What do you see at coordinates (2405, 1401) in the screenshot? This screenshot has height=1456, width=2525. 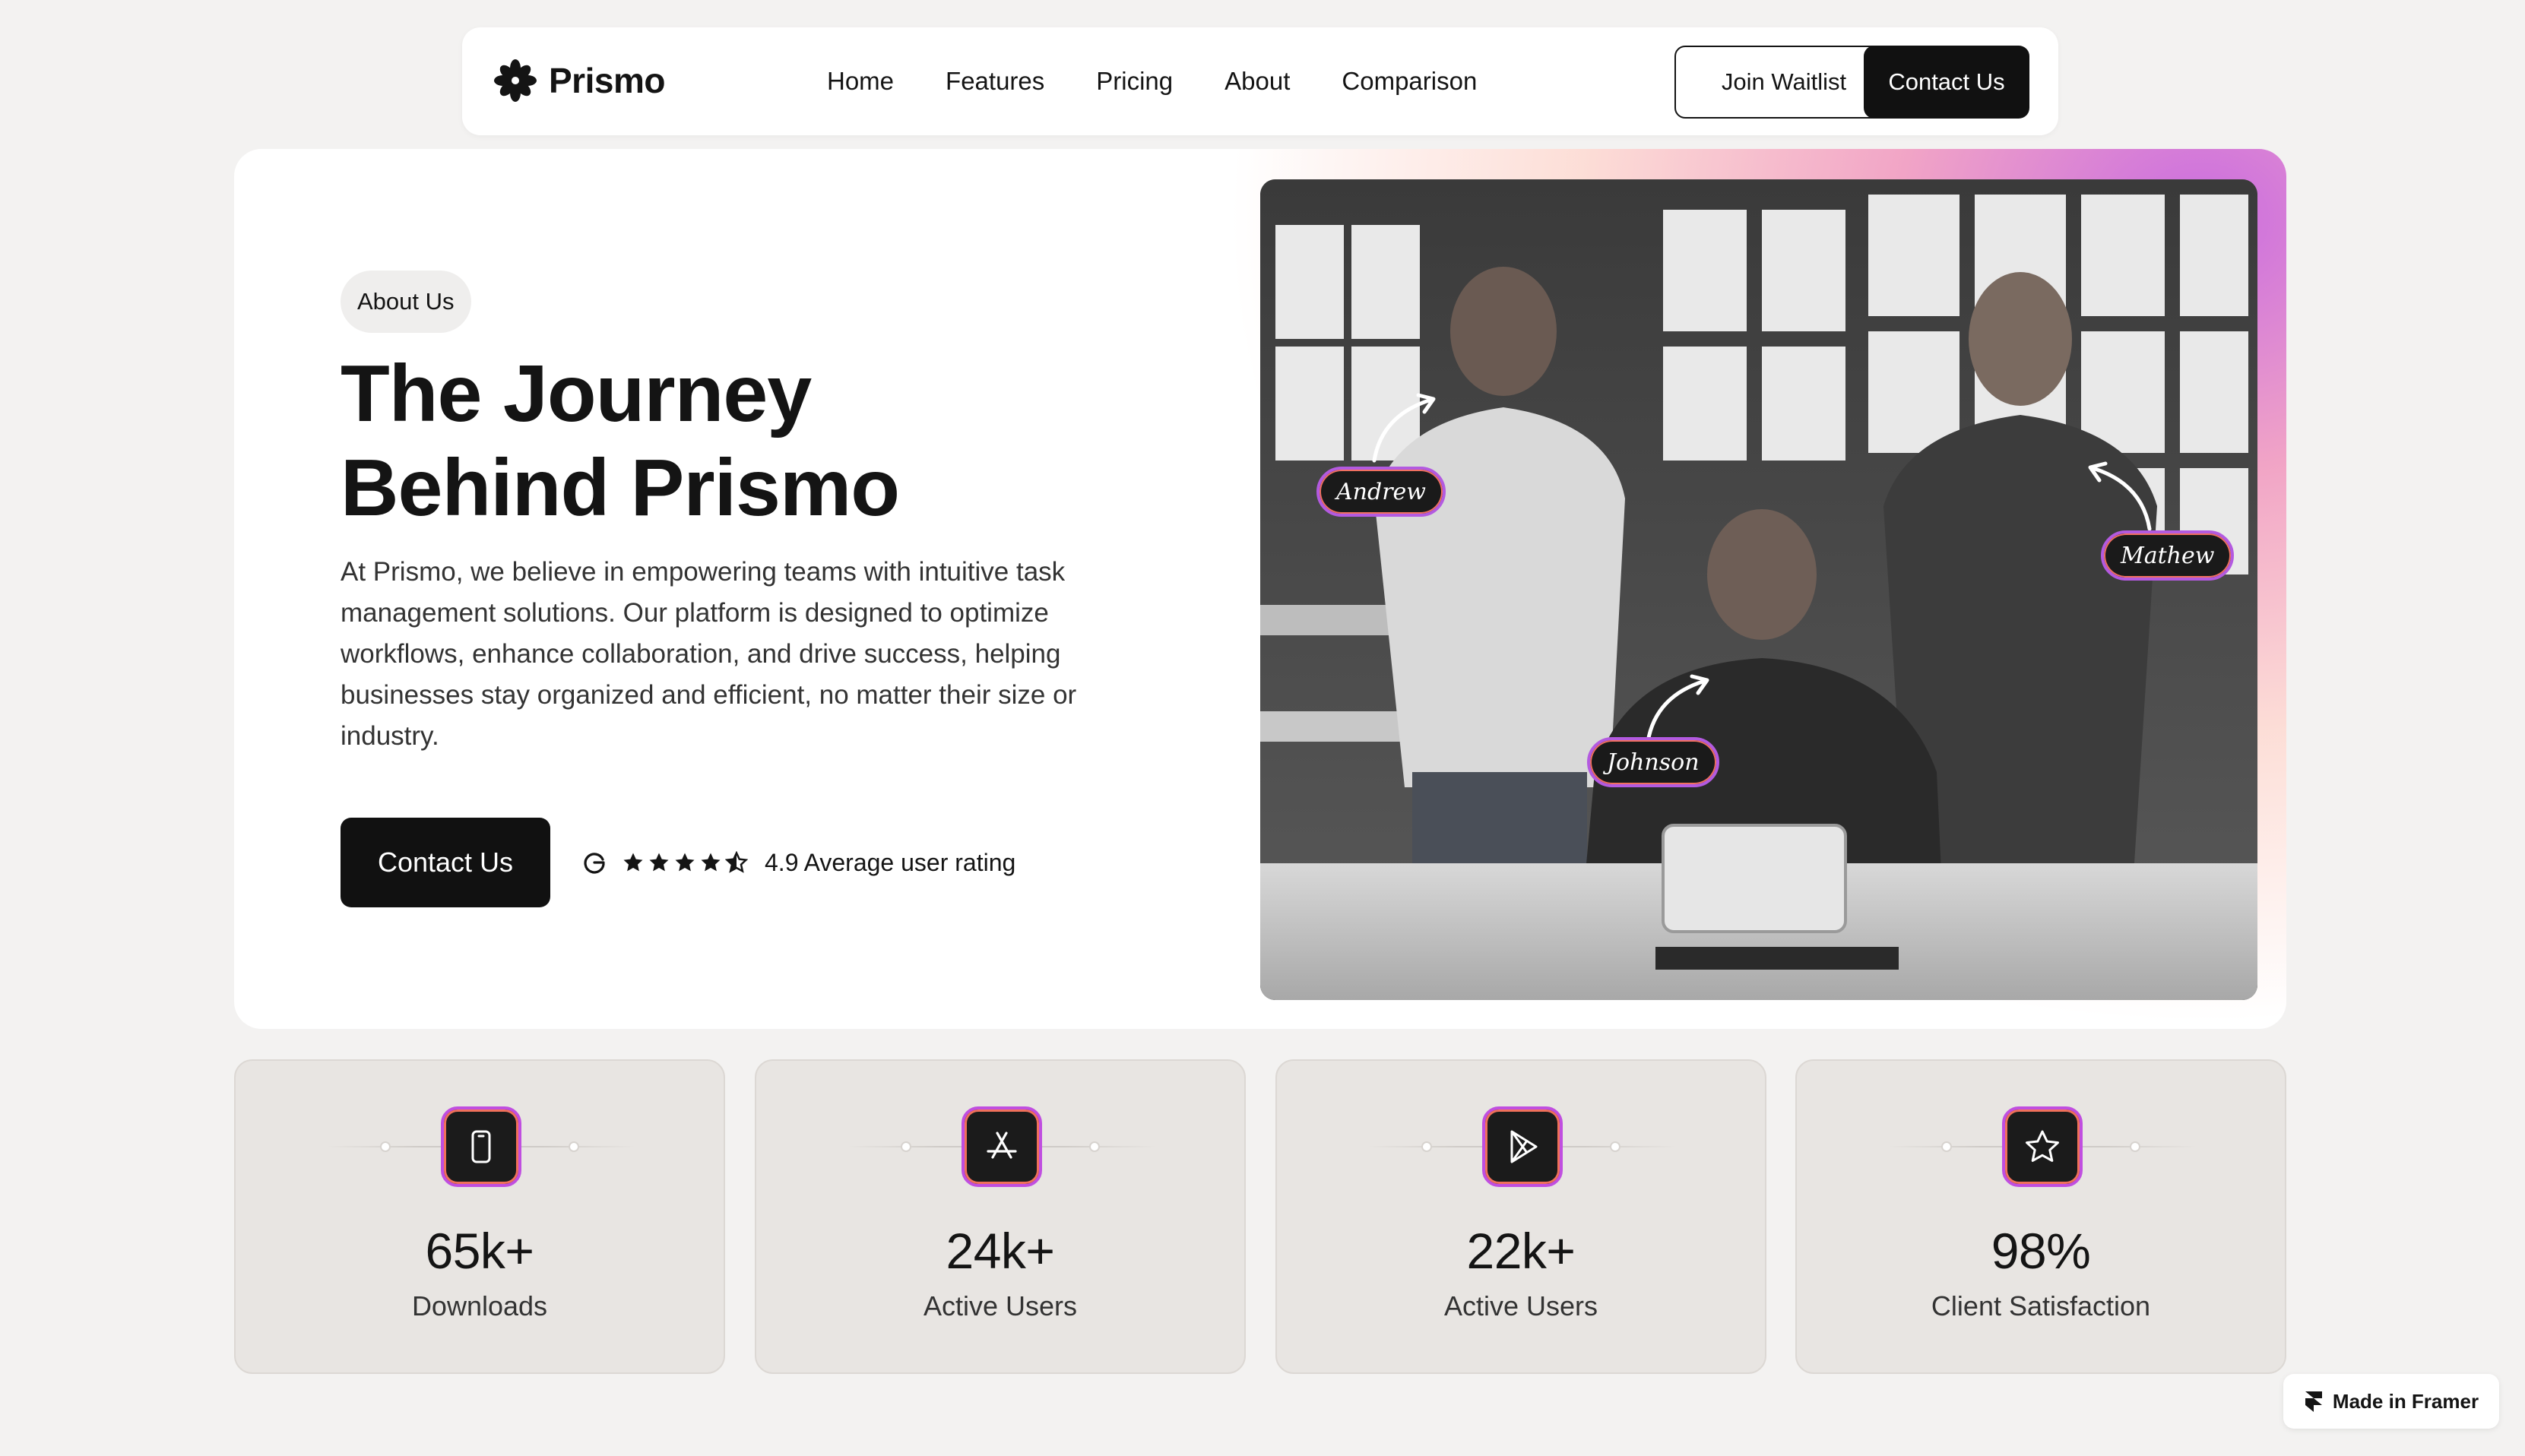 I see `framer-badge-label: Made in Framer` at bounding box center [2405, 1401].